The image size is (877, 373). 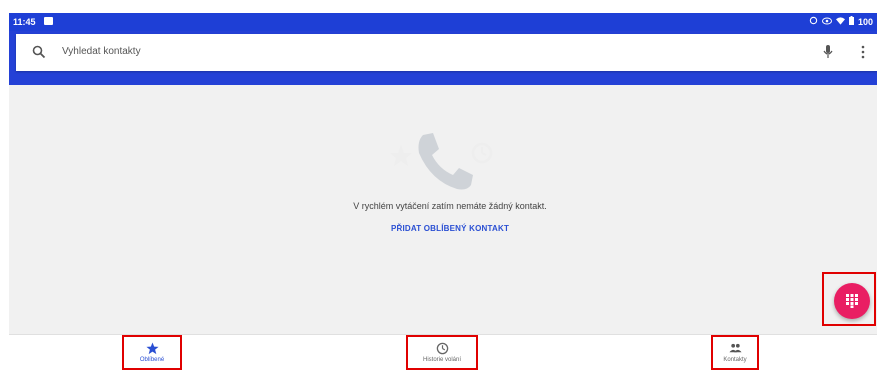 I want to click on dialpad-icon, so click(x=852, y=301).